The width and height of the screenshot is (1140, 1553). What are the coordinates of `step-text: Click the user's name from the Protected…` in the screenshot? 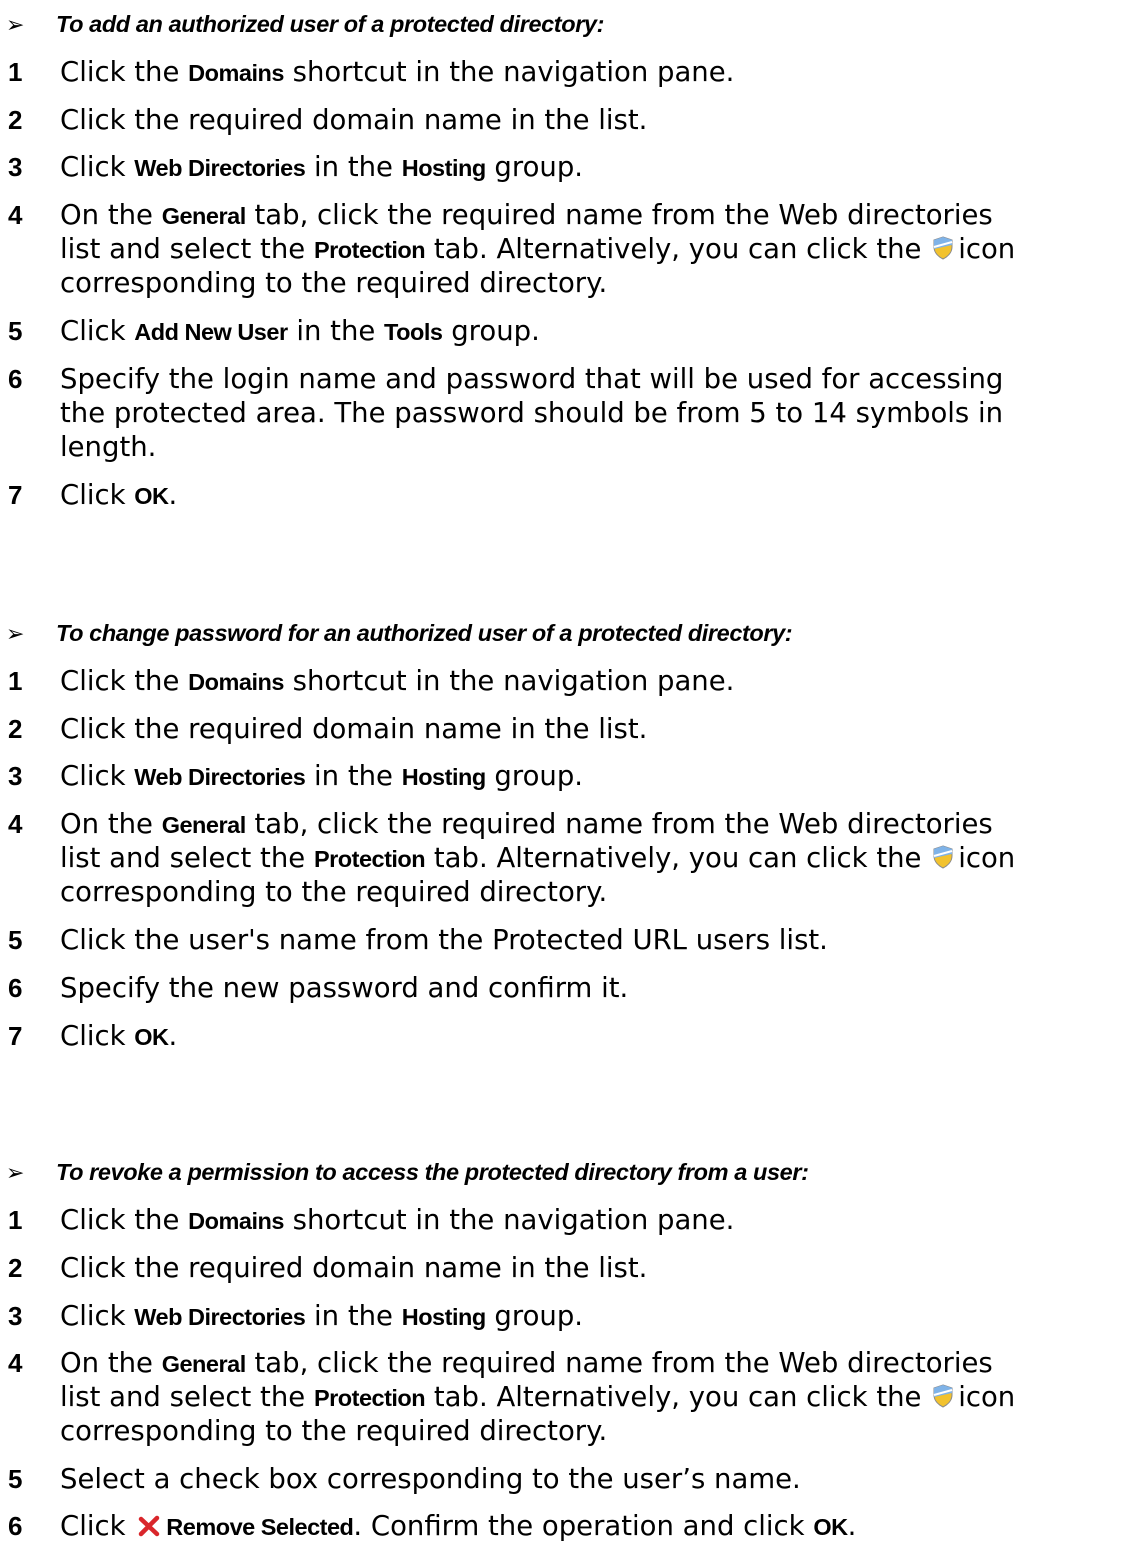 It's located at (444, 940).